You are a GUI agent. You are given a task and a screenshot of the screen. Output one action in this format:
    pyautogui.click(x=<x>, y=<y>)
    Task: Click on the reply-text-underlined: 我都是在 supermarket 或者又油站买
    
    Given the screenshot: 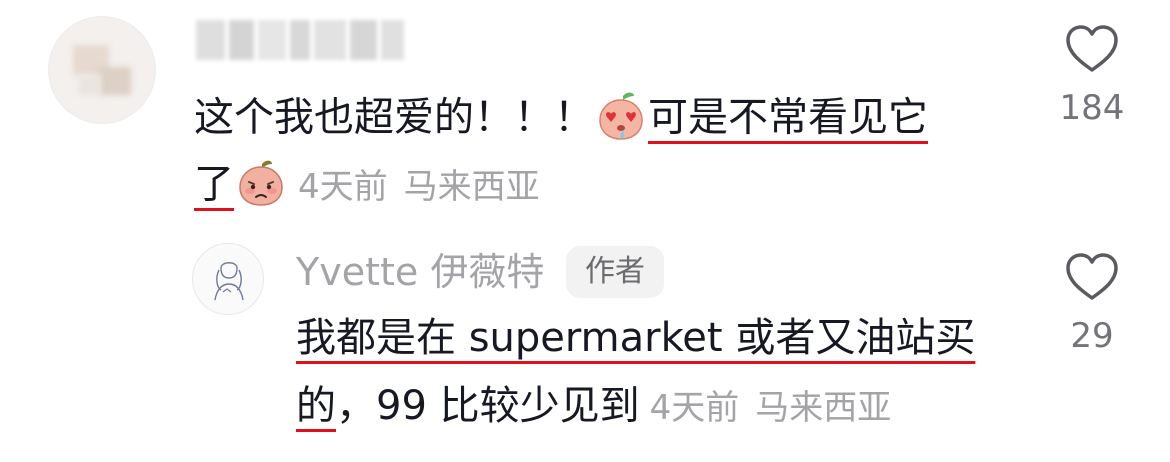 What is the action you would take?
    pyautogui.click(x=636, y=338)
    